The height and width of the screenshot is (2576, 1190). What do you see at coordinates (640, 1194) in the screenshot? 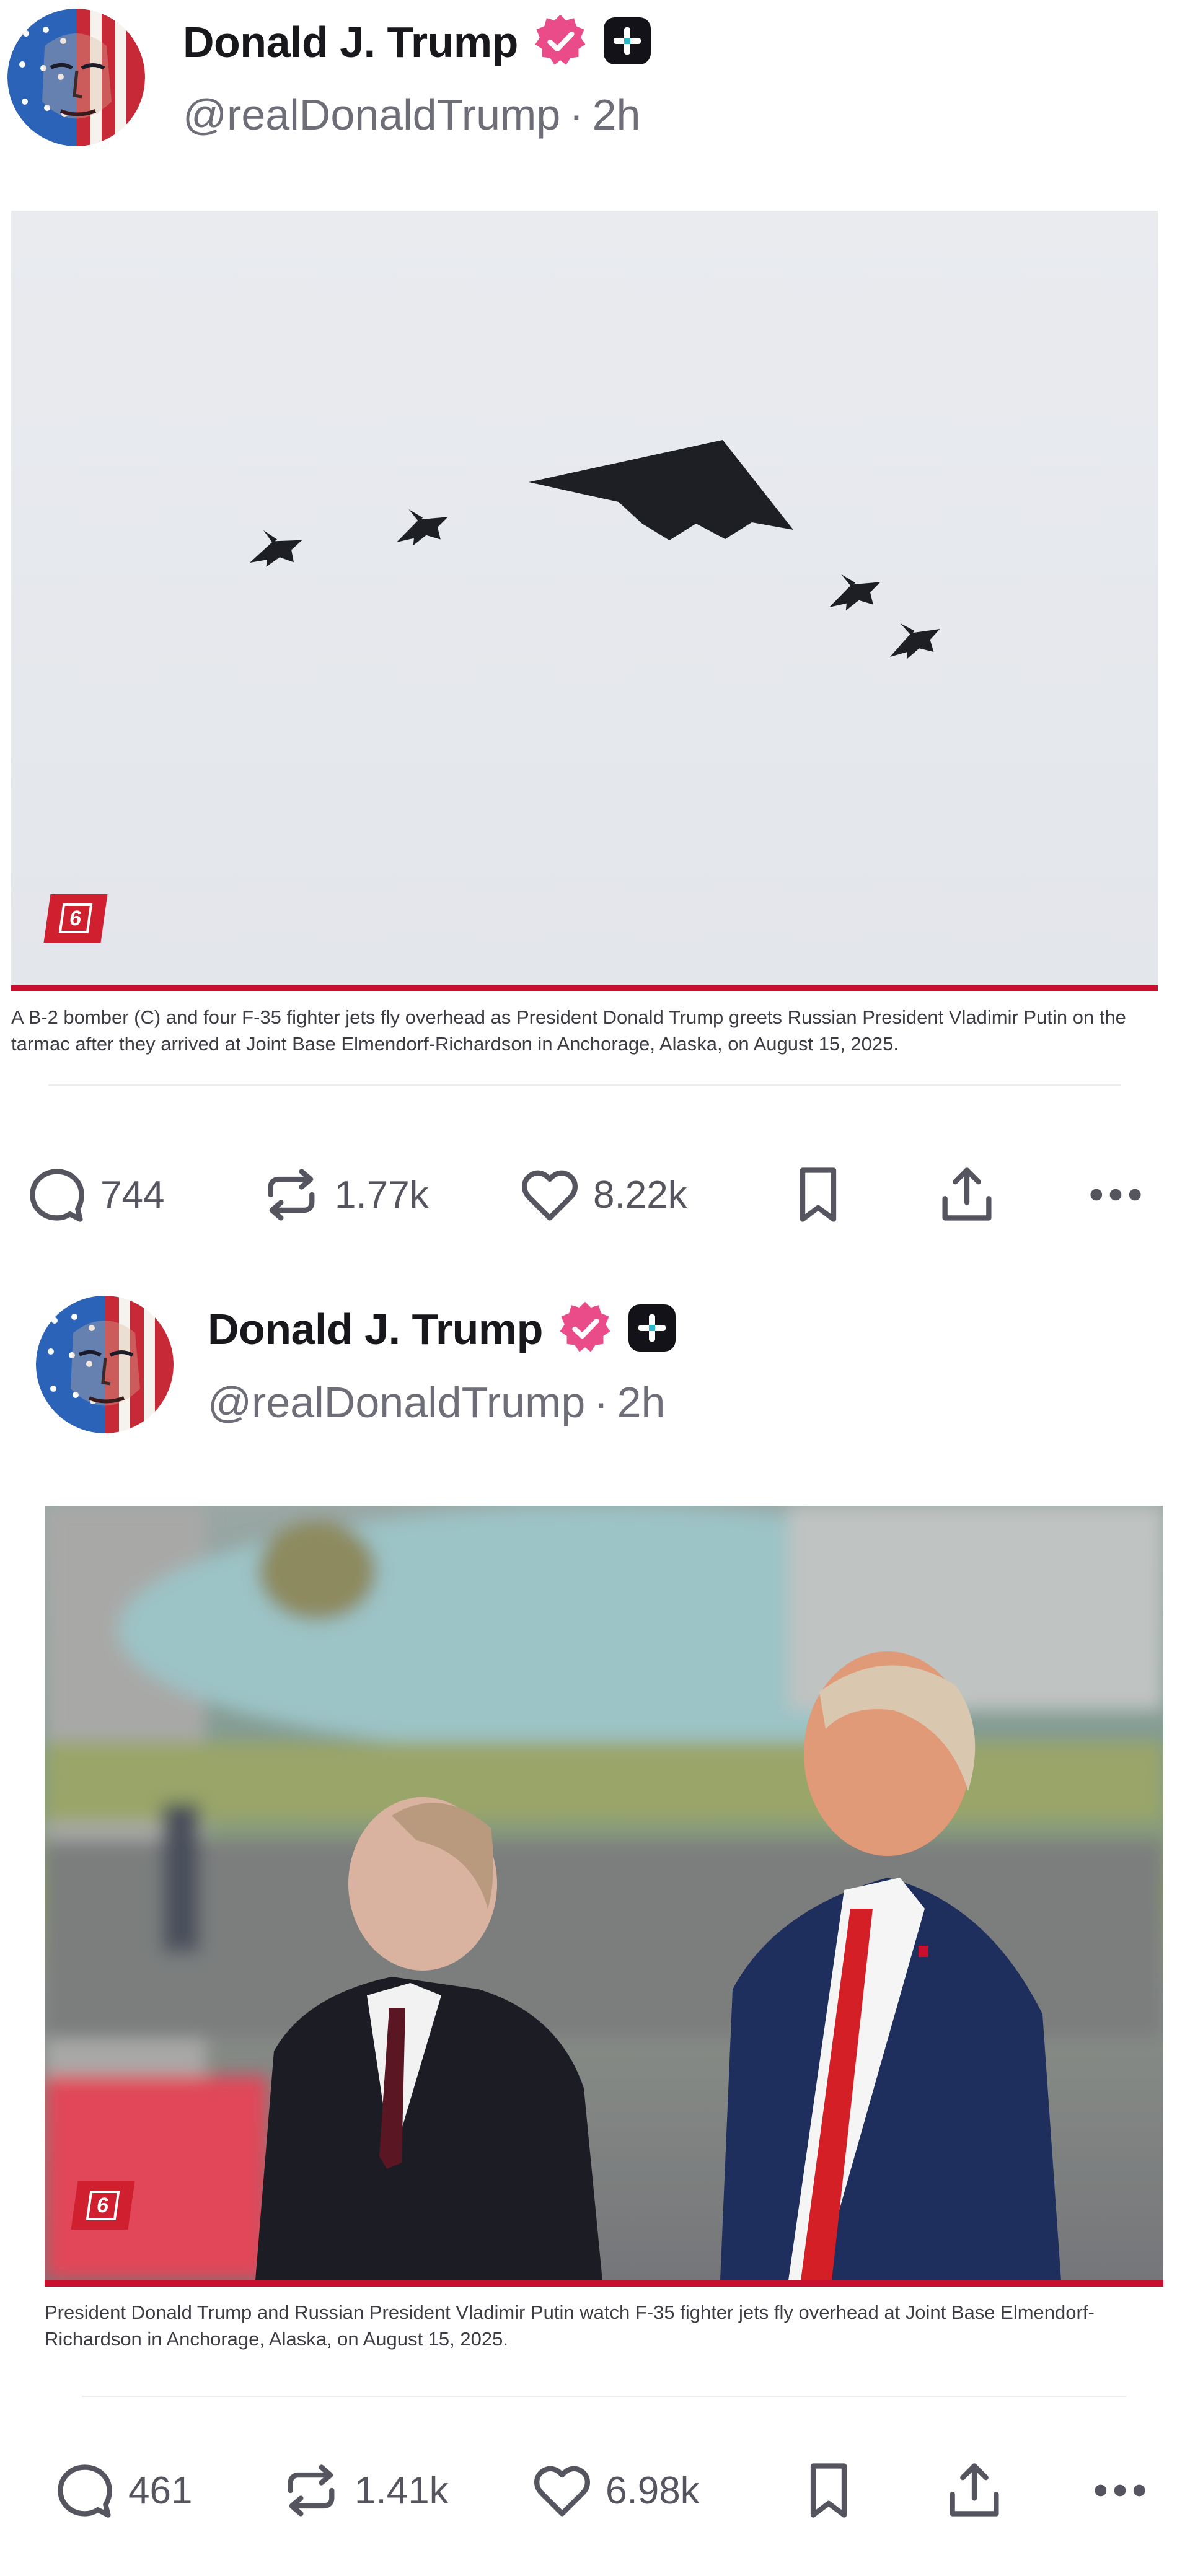
I see `like-count: 8.22k` at bounding box center [640, 1194].